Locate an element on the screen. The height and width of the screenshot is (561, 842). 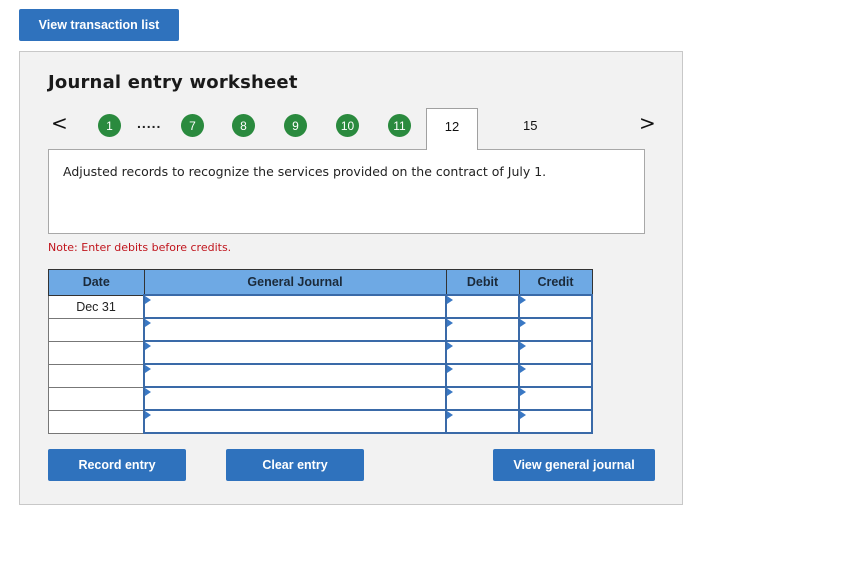
step-10-completed: 10 is located at coordinates (347, 125).